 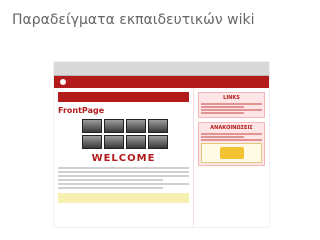 What do you see at coordinates (231, 128) in the screenshot?
I see `announcements-title: ΑΝΑΚΟΙΝΩΣΕΙΣ` at bounding box center [231, 128].